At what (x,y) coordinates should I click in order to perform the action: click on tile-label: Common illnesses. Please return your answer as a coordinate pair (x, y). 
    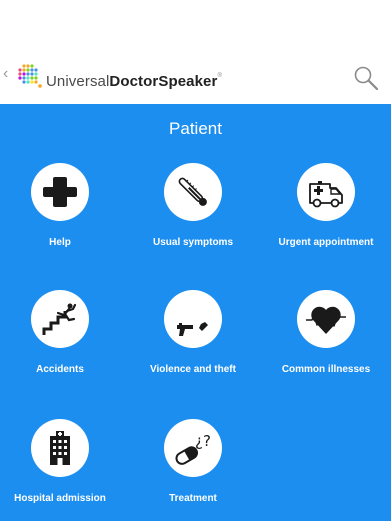
    Looking at the image, I should click on (326, 369).